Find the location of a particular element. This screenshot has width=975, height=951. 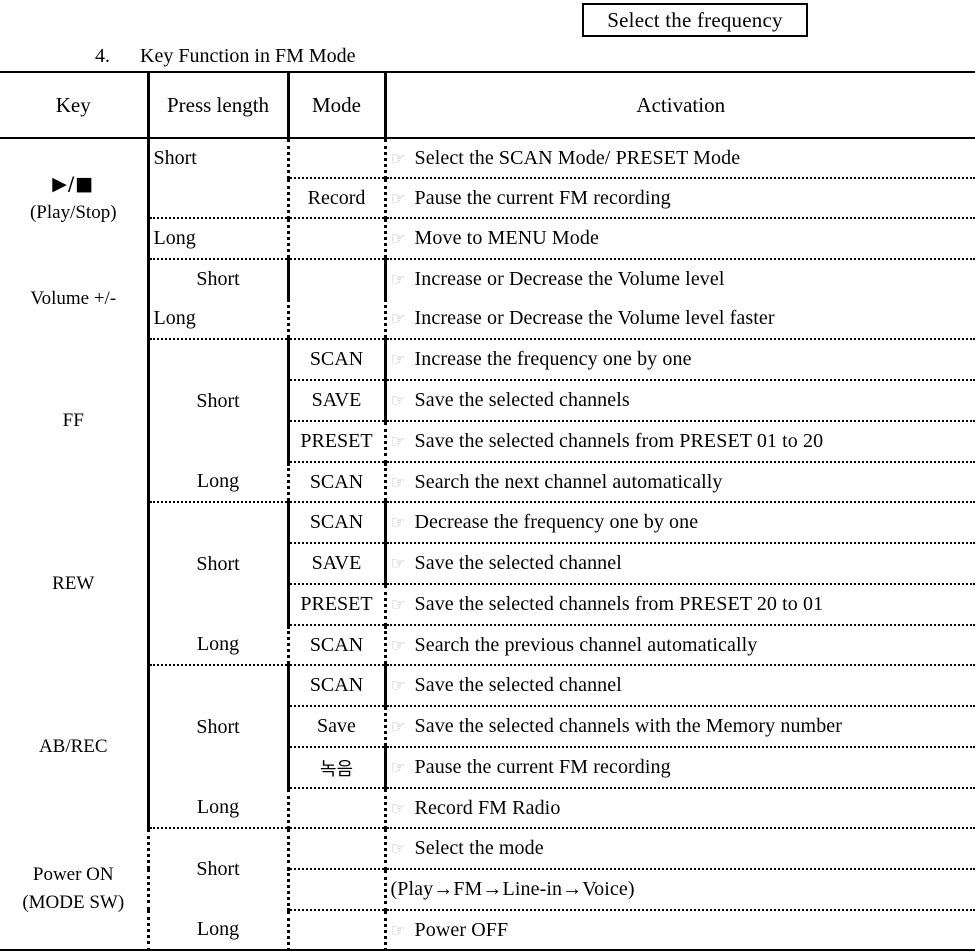

mode-cell: SAVE is located at coordinates (337, 401).